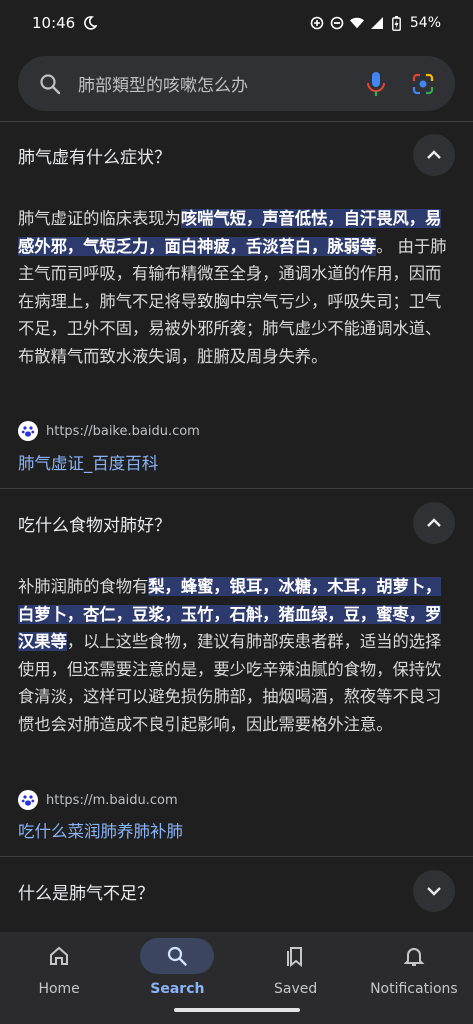 This screenshot has width=473, height=1024. Describe the element at coordinates (236, 23) in the screenshot. I see `status-bar: 10:46 54%` at that location.